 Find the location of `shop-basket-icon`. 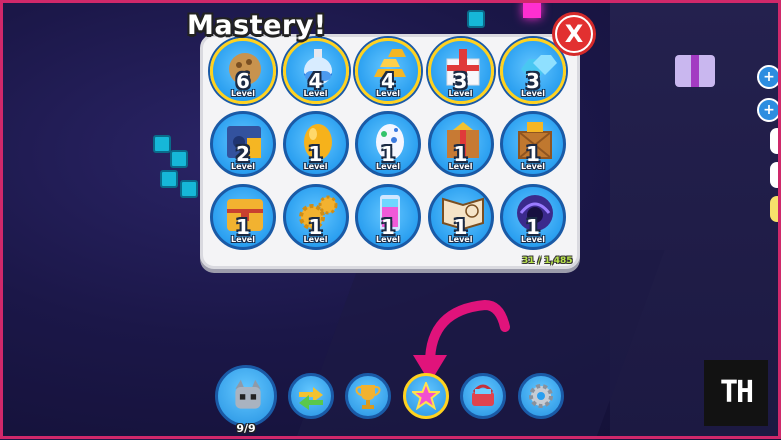

shop-basket-icon is located at coordinates (483, 395).